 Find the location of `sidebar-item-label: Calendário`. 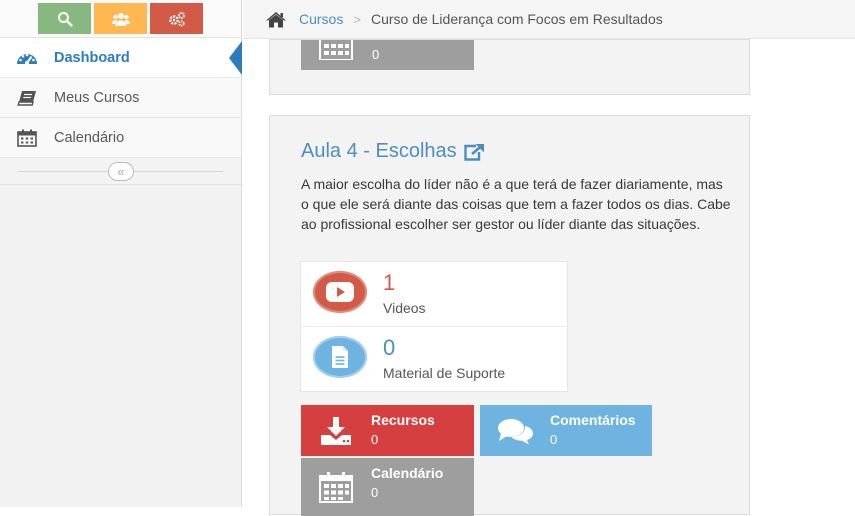

sidebar-item-label: Calendário is located at coordinates (89, 137).